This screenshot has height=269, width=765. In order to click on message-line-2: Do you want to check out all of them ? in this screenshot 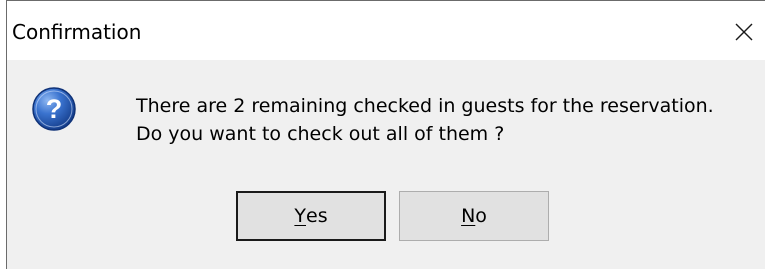, I will do `click(320, 134)`.